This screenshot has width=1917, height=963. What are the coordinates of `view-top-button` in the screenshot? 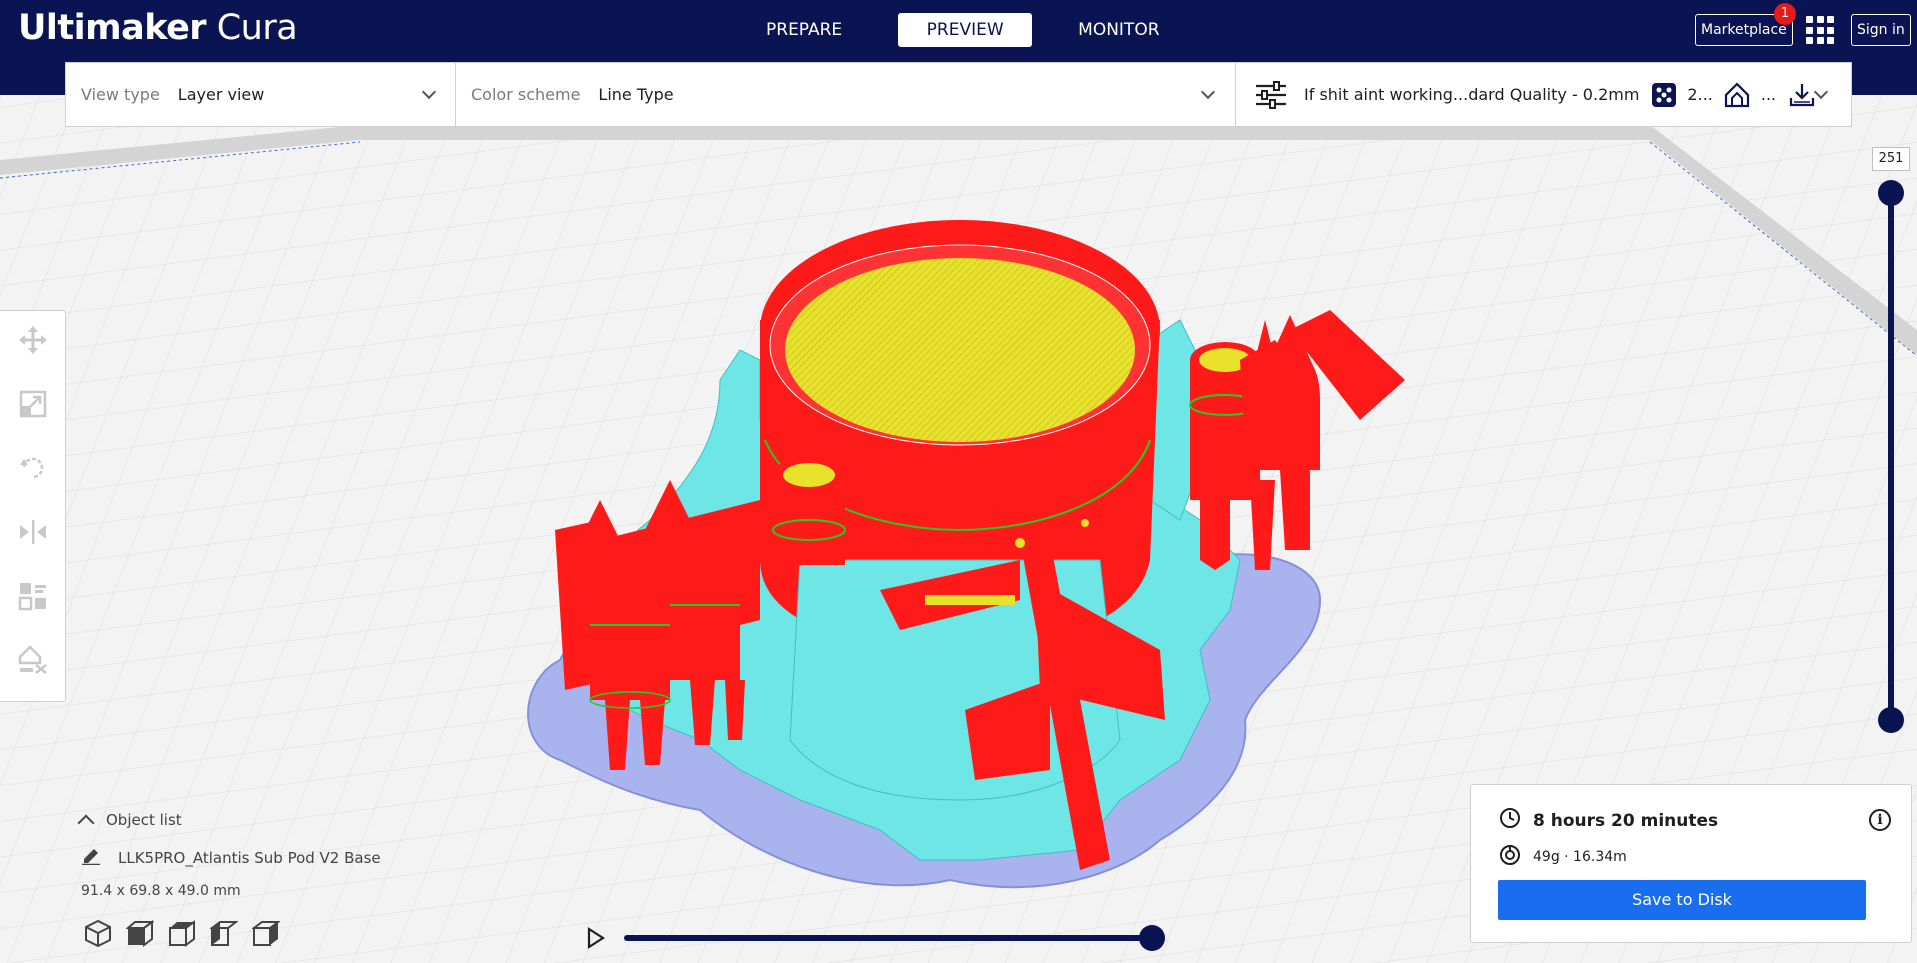 It's located at (182, 935).